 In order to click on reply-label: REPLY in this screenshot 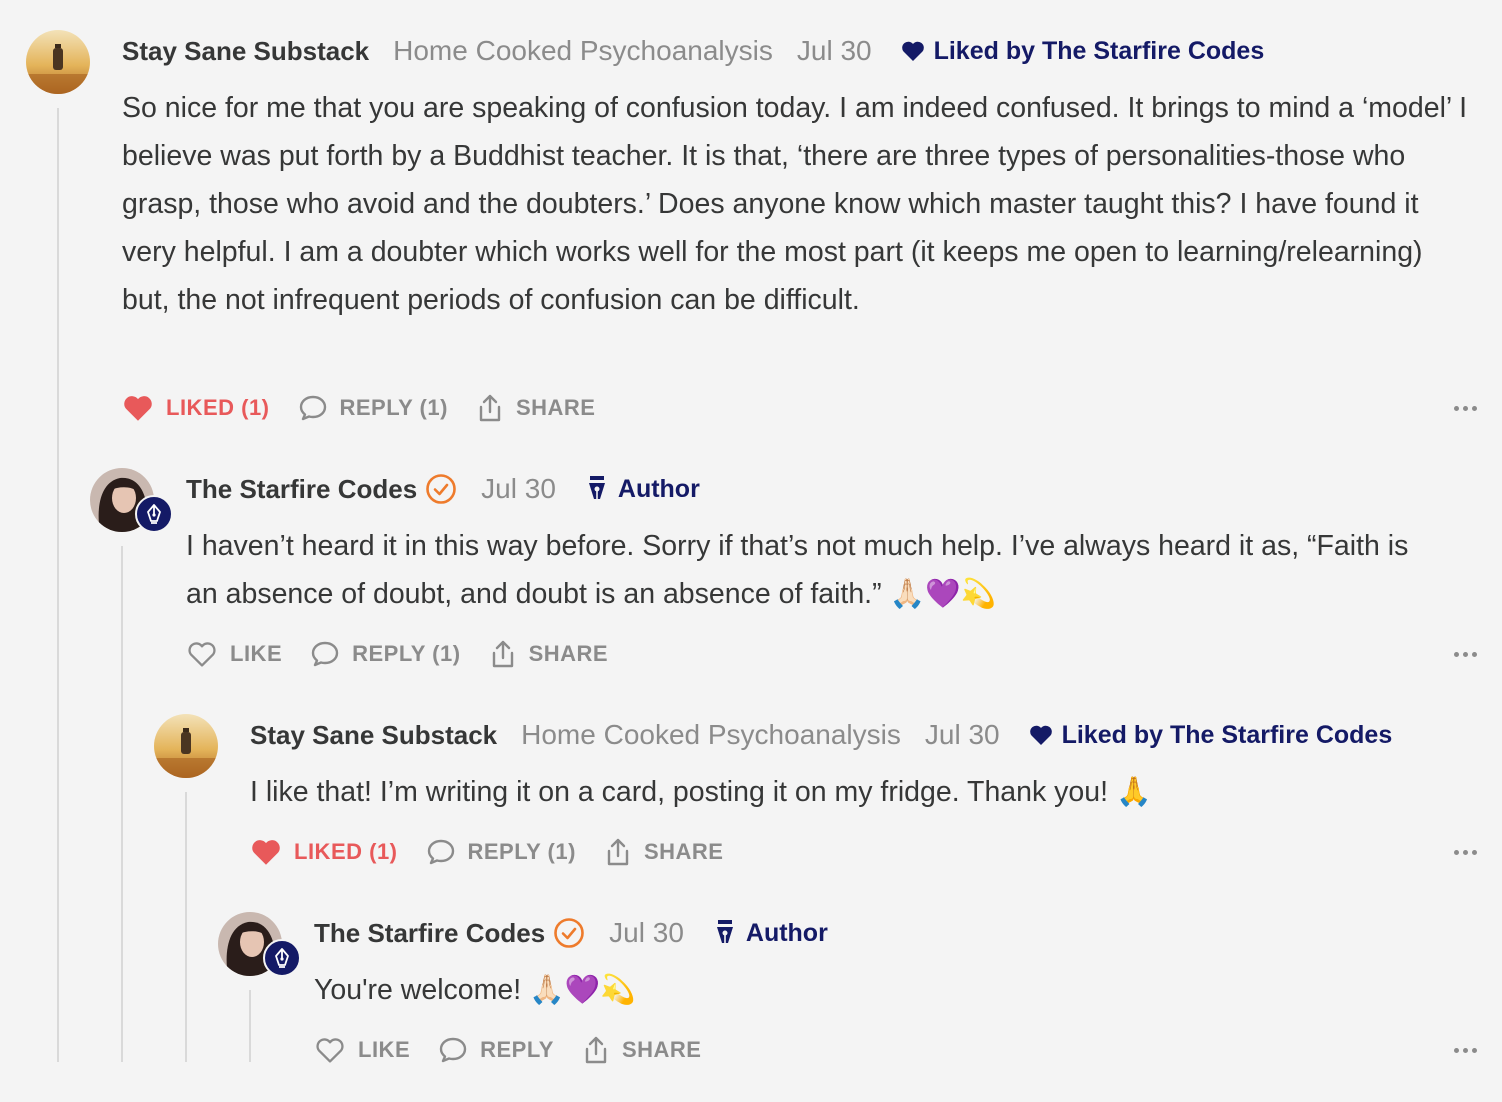, I will do `click(517, 1049)`.